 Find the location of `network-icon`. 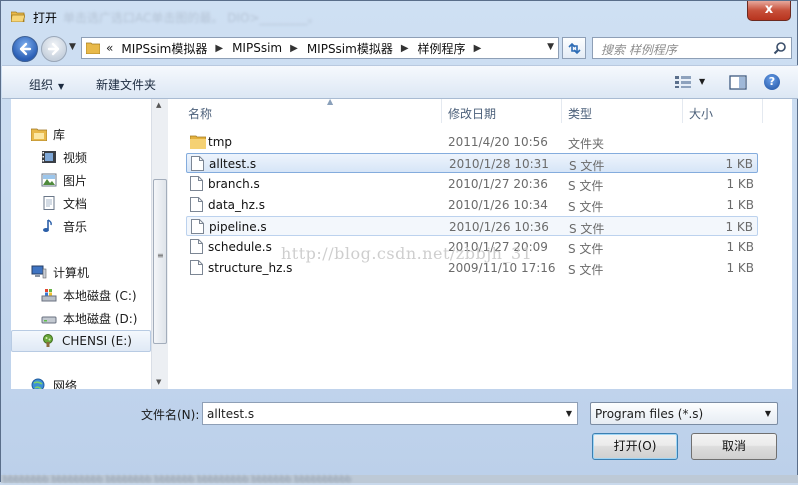

network-icon is located at coordinates (38, 383).